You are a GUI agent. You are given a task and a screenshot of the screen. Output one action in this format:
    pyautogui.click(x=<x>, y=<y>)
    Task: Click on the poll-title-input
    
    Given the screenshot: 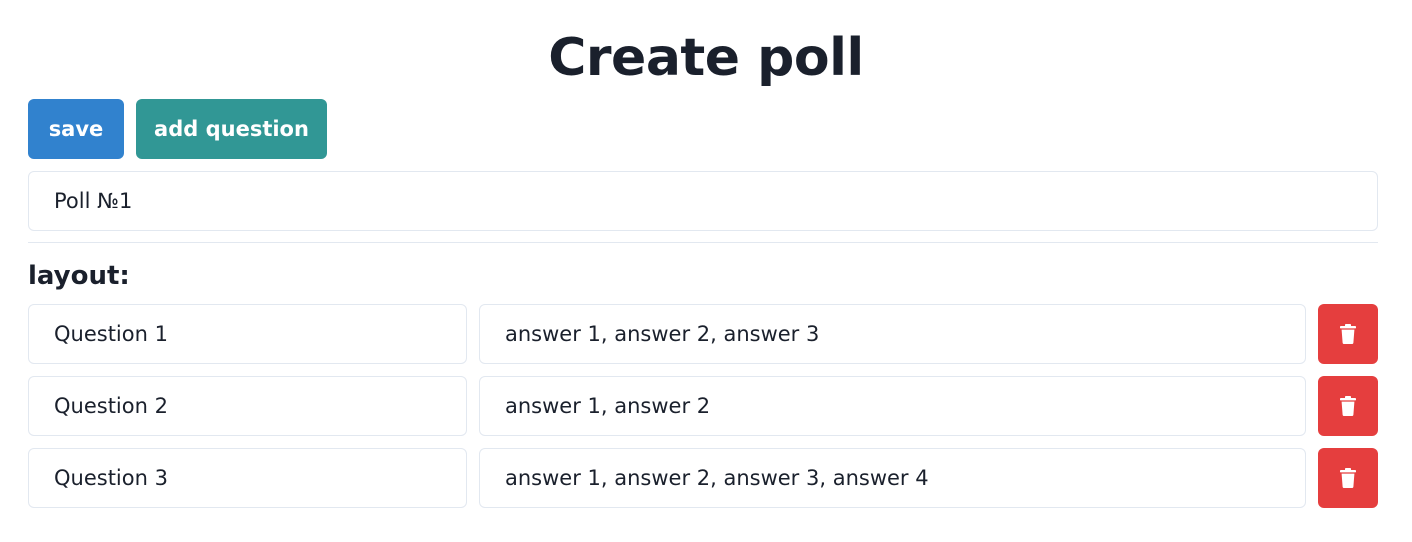 What is the action you would take?
    pyautogui.click(x=703, y=201)
    